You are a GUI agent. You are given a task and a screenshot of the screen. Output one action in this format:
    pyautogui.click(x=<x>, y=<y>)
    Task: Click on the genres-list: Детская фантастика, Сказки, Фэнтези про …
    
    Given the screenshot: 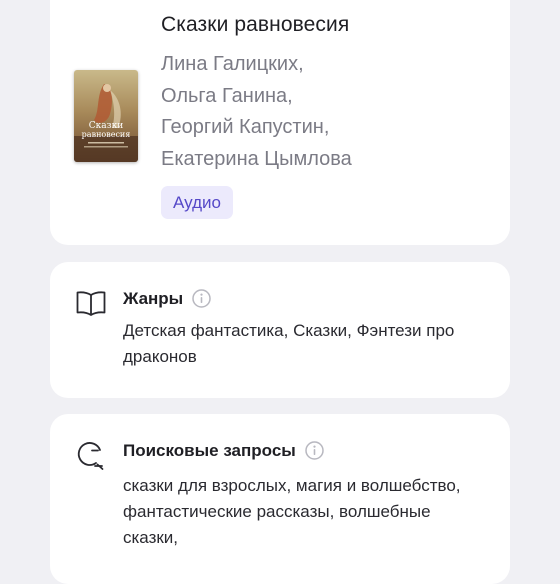 What is the action you would take?
    pyautogui.click(x=306, y=344)
    